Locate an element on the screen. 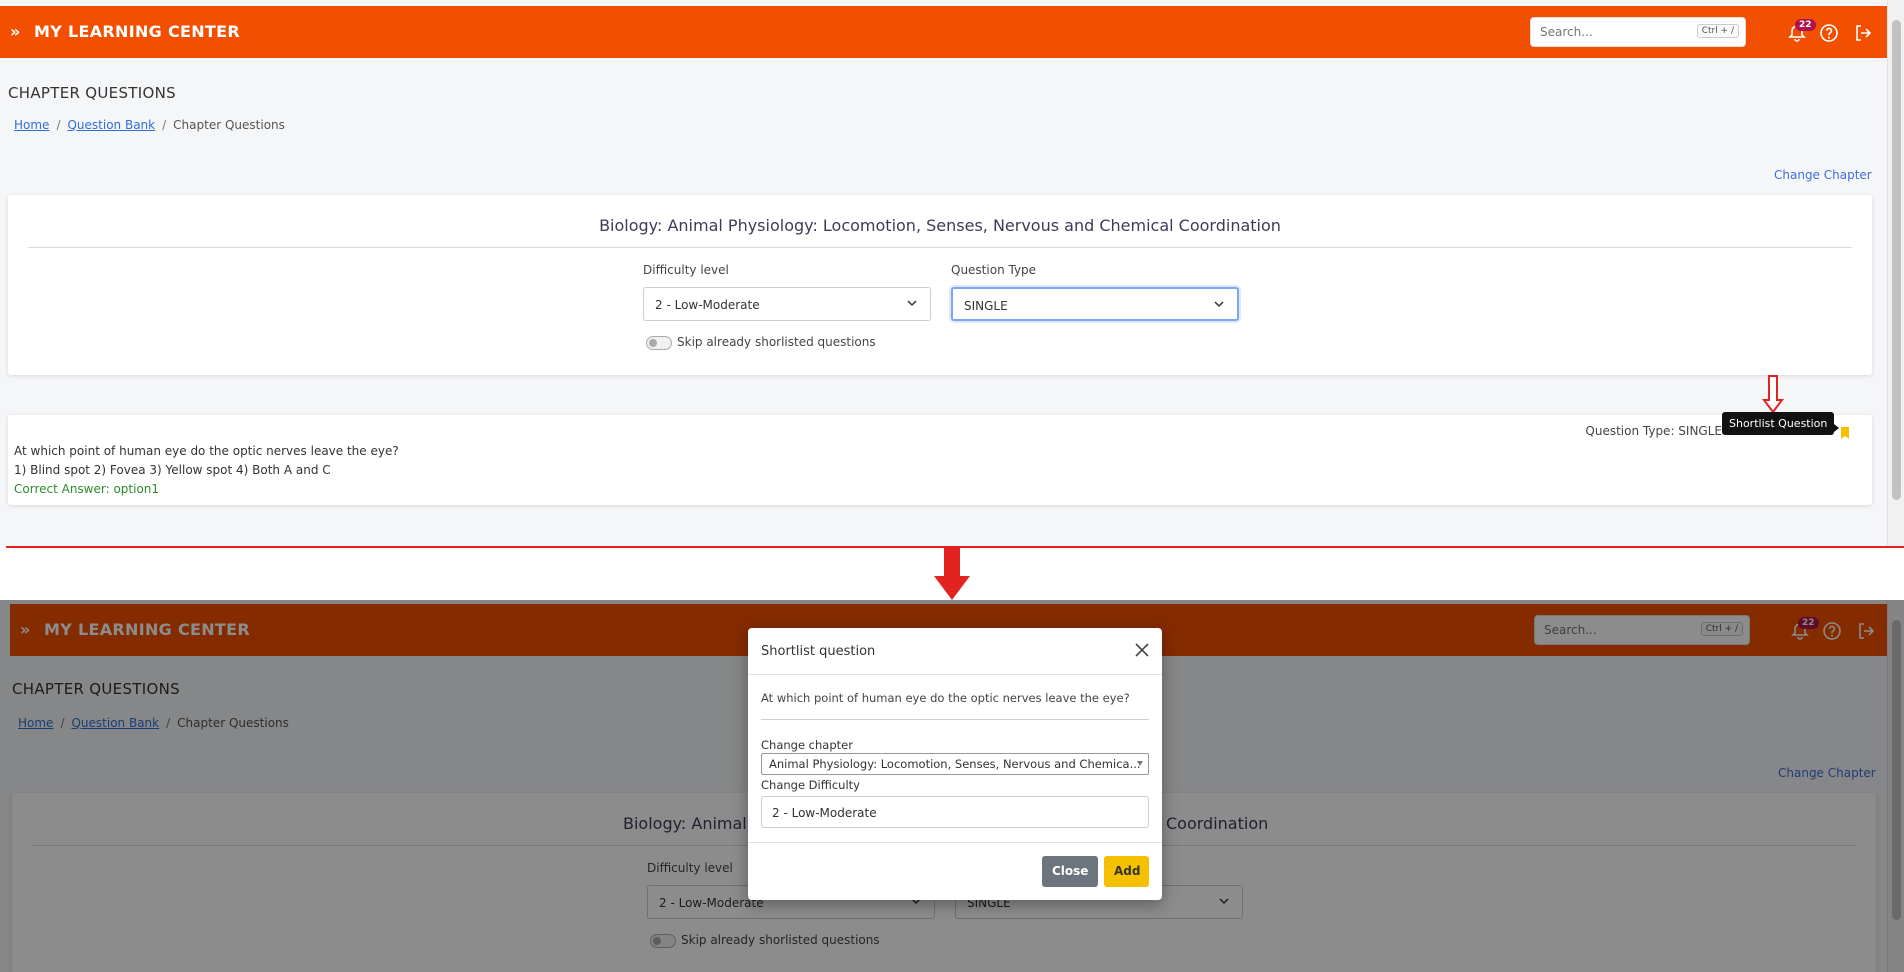 This screenshot has height=972, width=1904. breadcrumb-question-bank: Question Bank is located at coordinates (111, 125).